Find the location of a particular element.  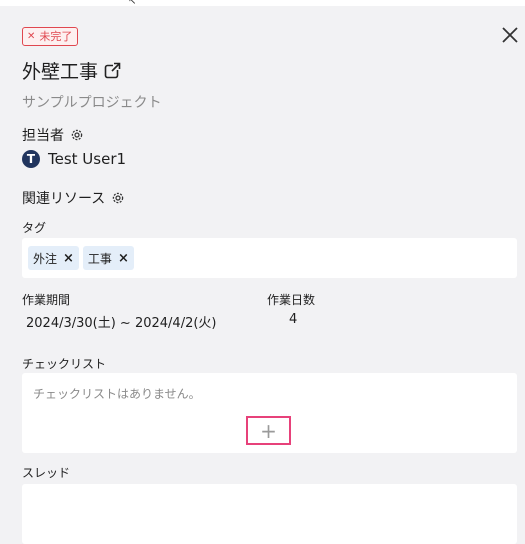

status-badge: ✕ 未完了 is located at coordinates (50, 36).